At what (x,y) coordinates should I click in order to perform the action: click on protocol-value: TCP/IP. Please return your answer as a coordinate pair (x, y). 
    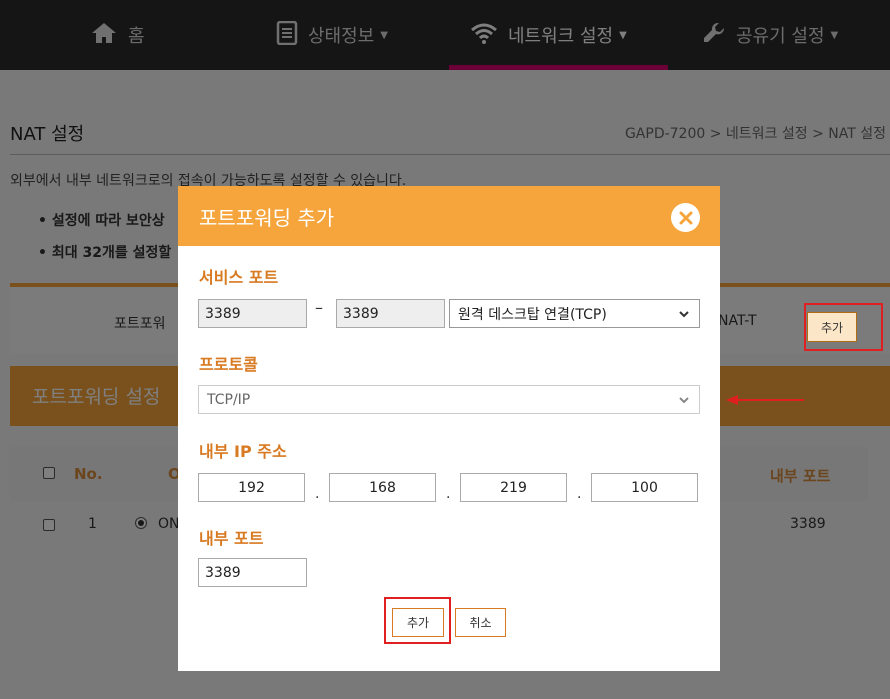
    Looking at the image, I should click on (229, 399).